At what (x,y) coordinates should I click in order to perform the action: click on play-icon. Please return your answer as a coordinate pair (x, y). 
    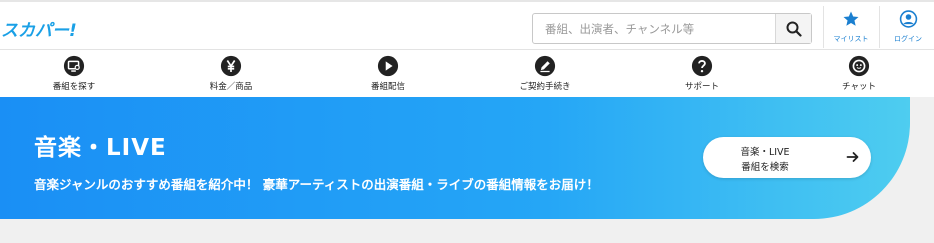
    Looking at the image, I should click on (388, 66).